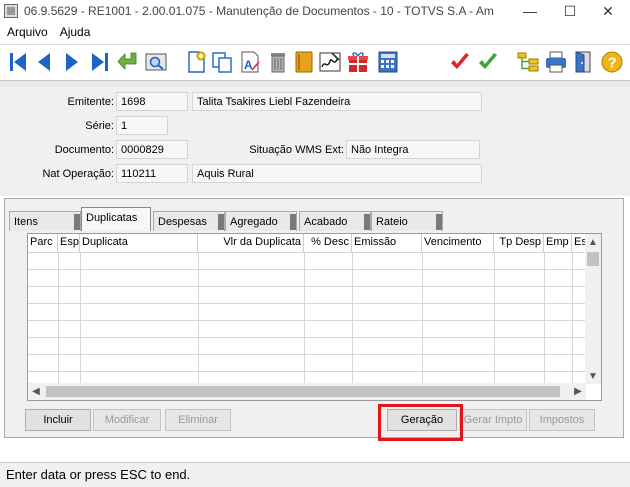 The image size is (630, 487). Describe the element at coordinates (198, 420) in the screenshot. I see `eliminar-button: Eliminar` at that location.